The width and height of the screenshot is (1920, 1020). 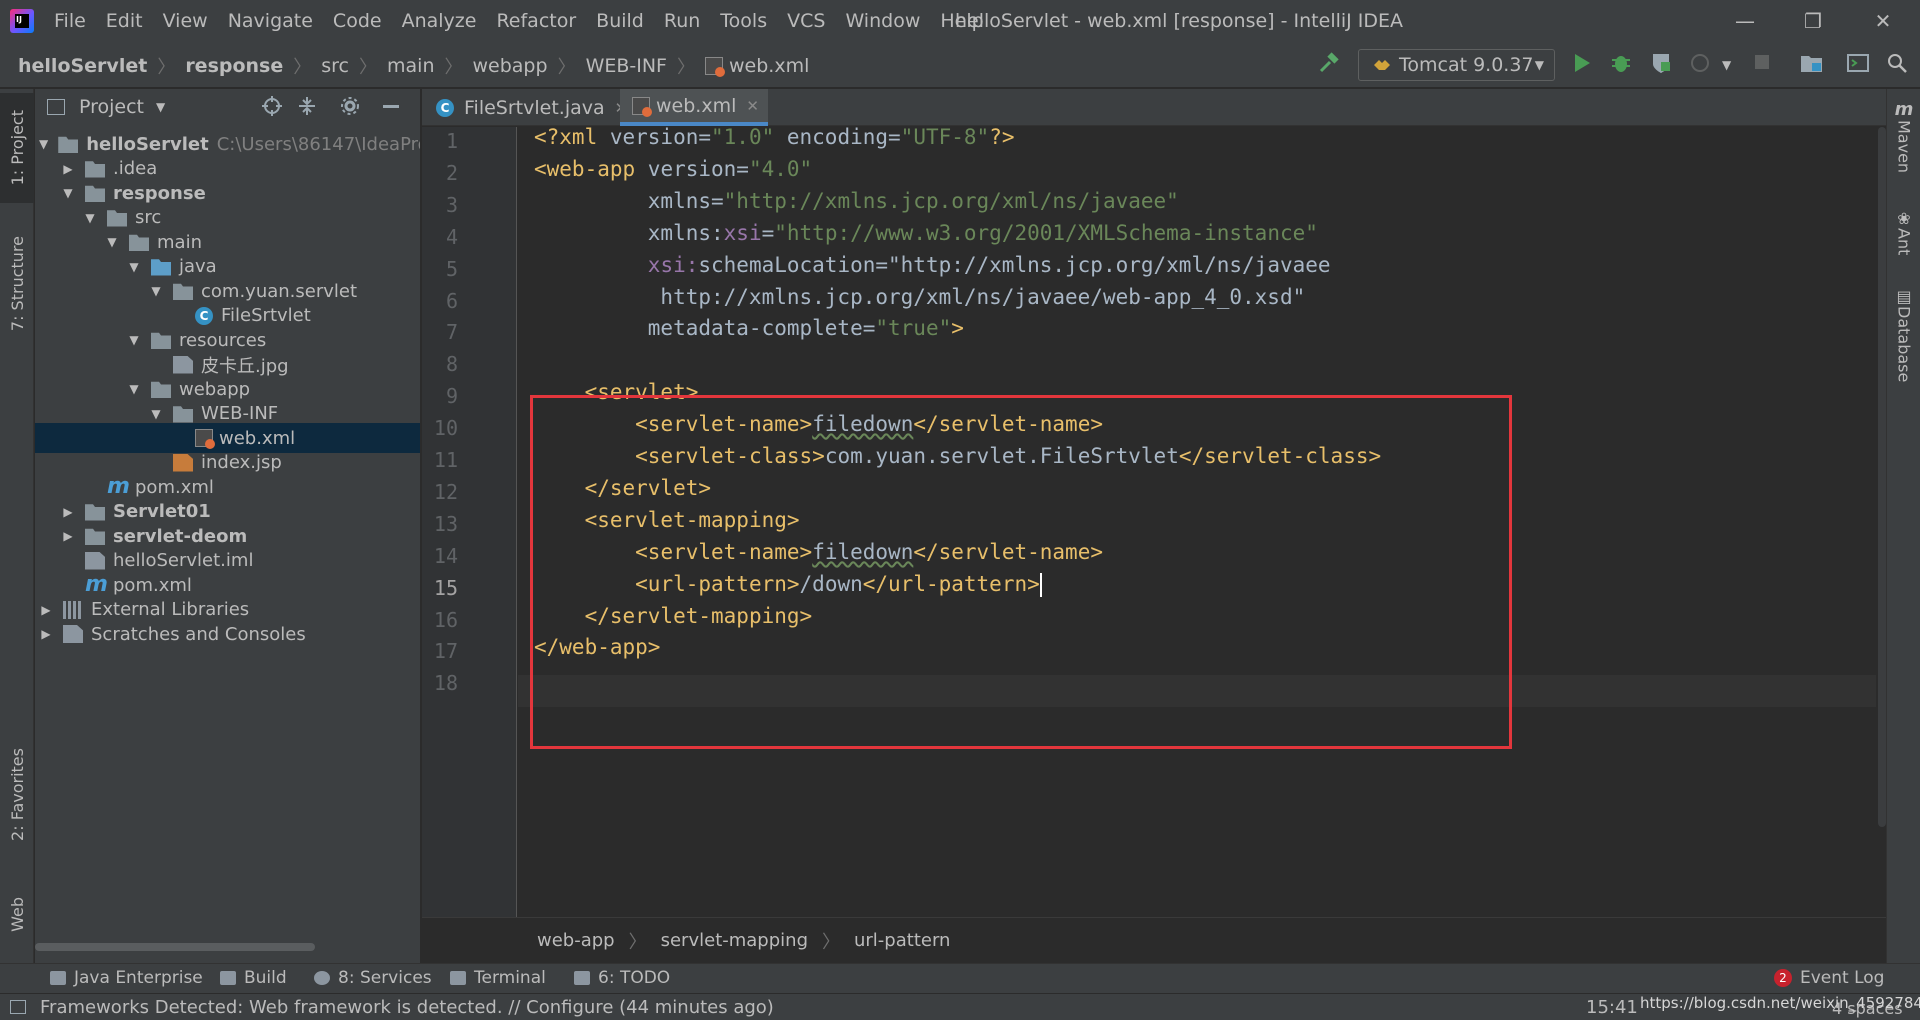 What do you see at coordinates (749, 328) in the screenshot?
I see `code-line: metadata-complete="true">` at bounding box center [749, 328].